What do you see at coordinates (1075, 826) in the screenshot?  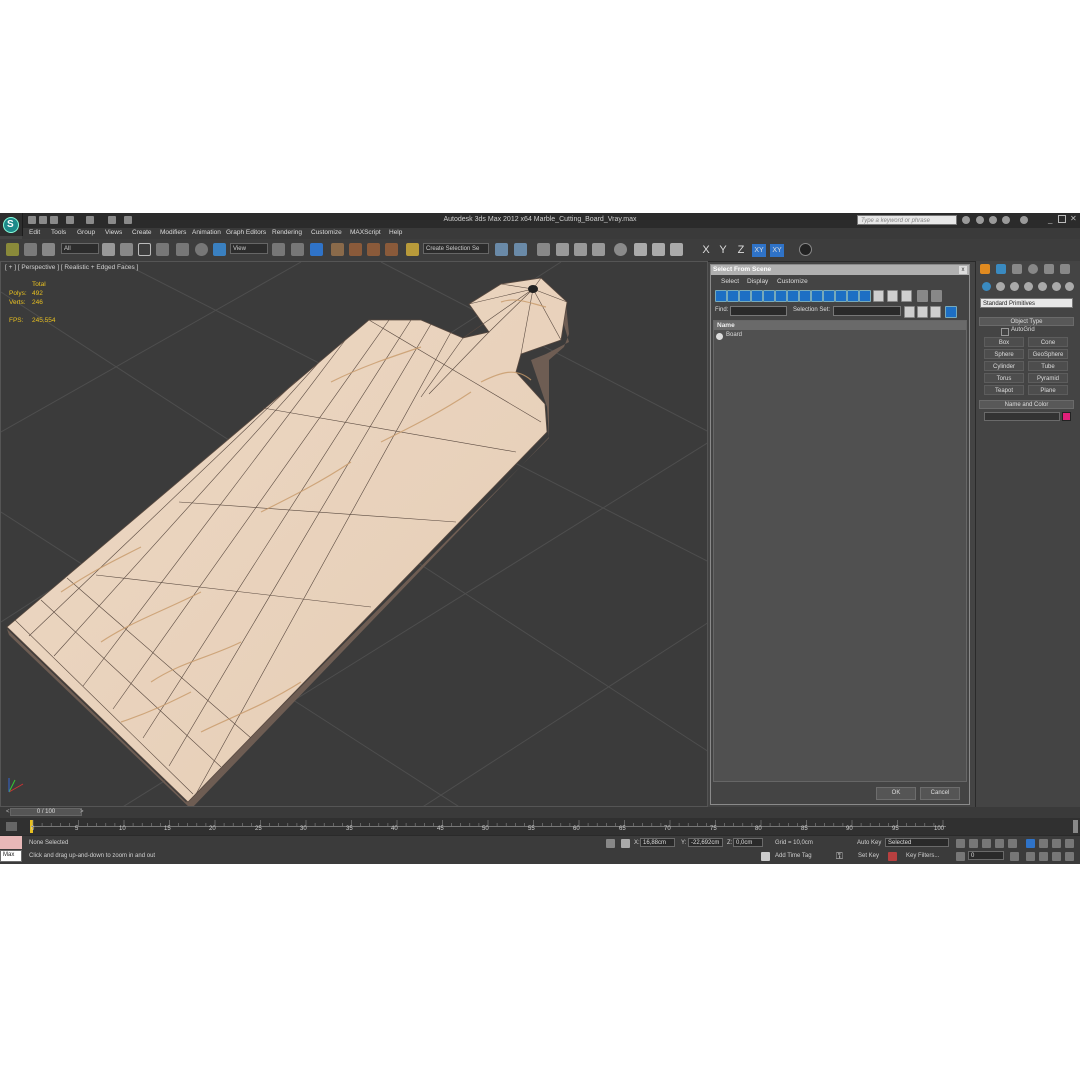 I see `track-scroll-icon` at bounding box center [1075, 826].